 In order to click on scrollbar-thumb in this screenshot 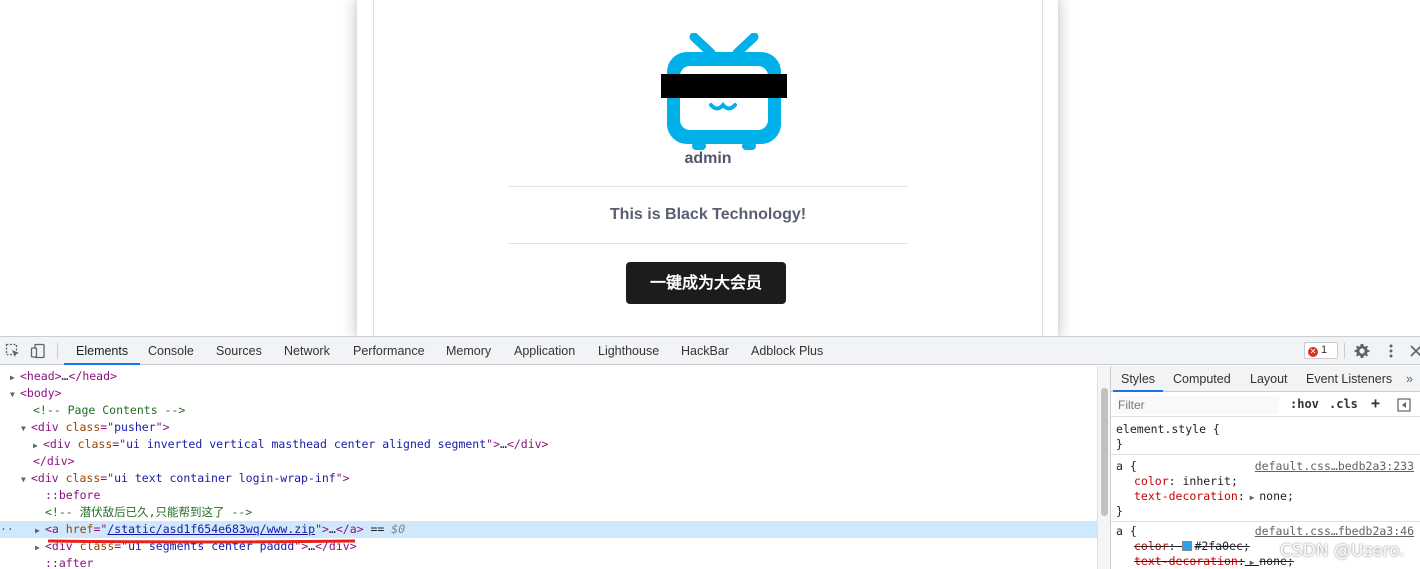, I will do `click(1104, 452)`.